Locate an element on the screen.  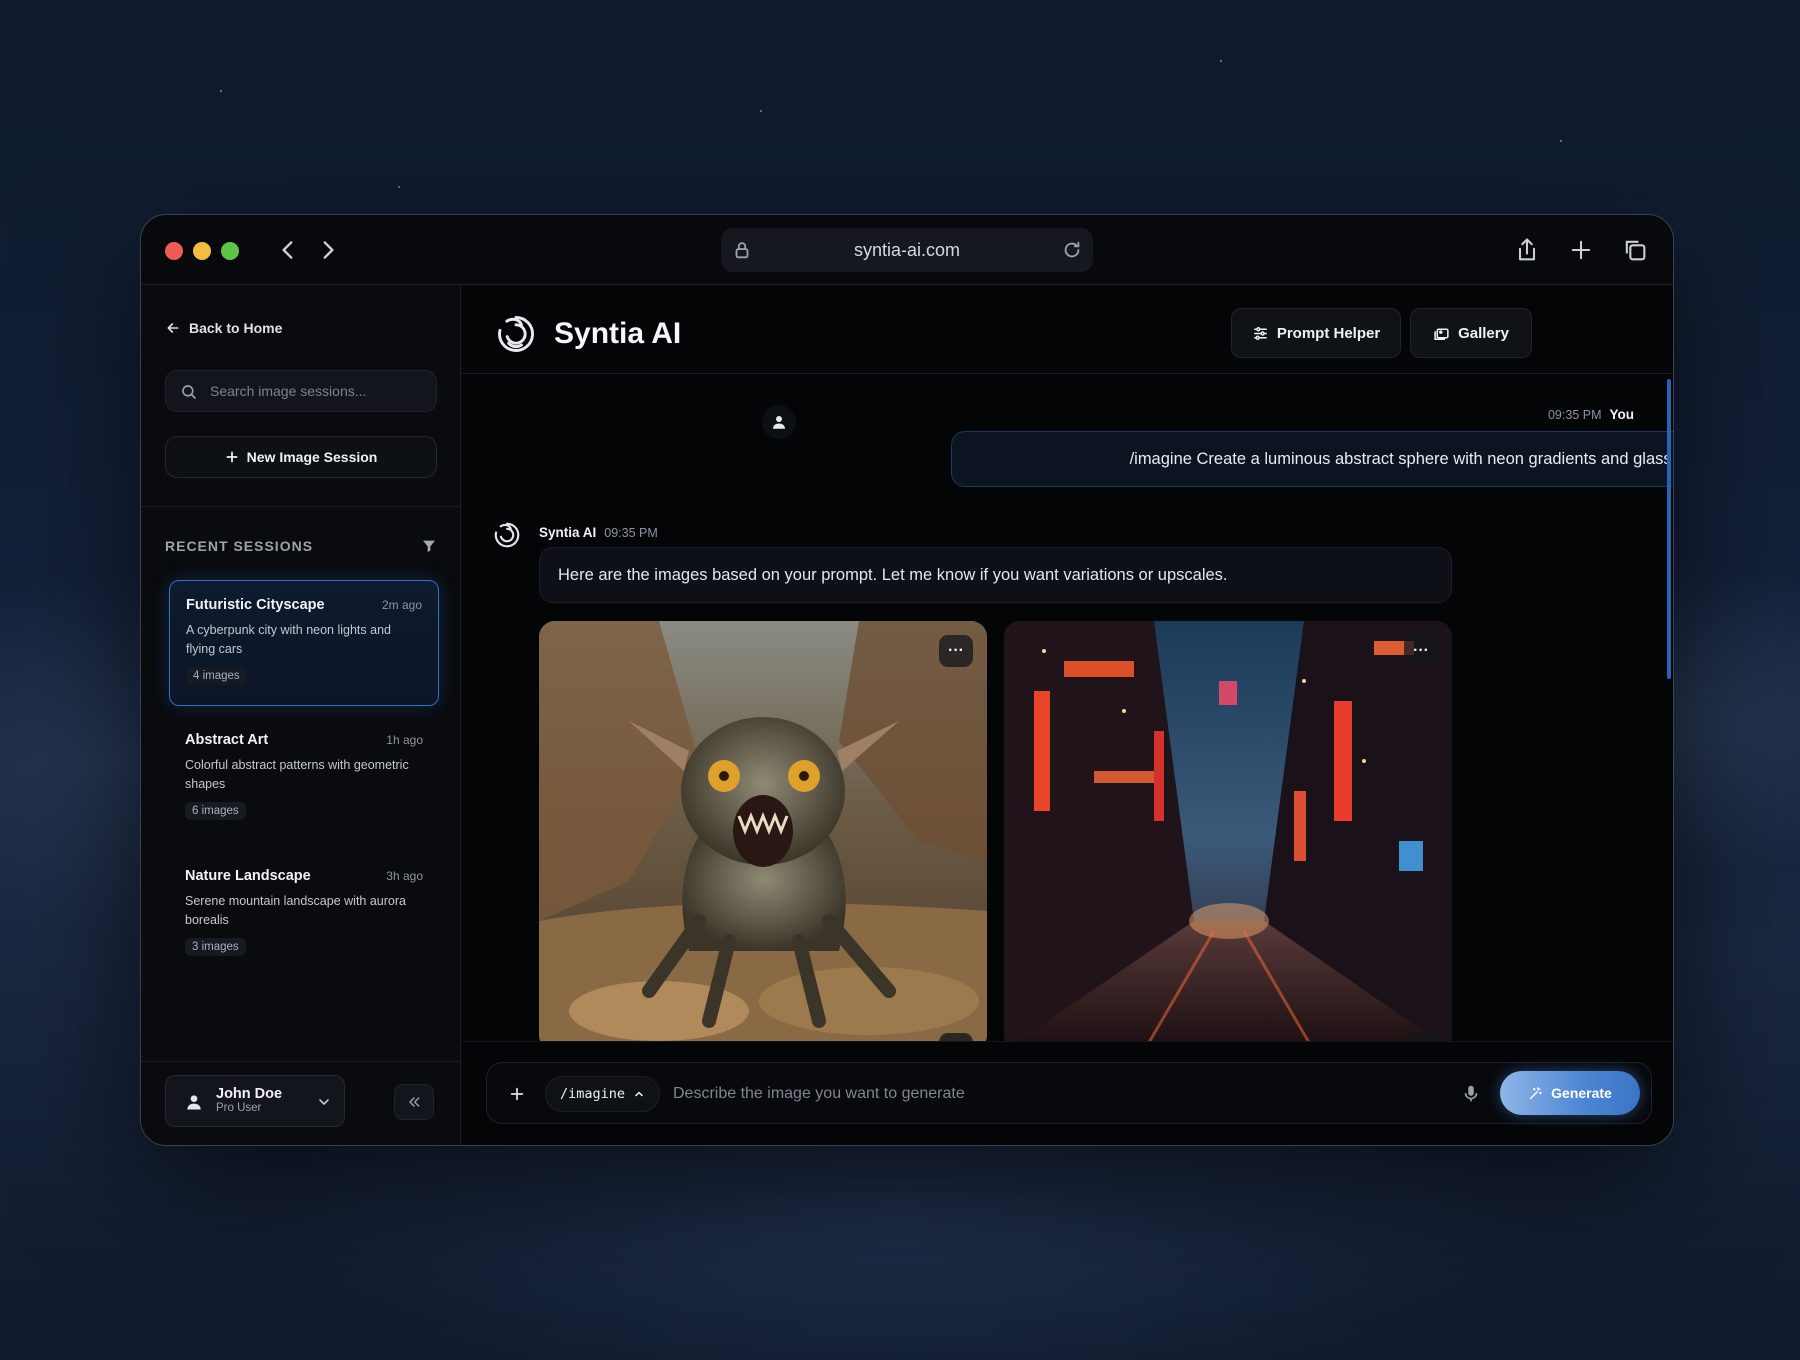
new-session-label: New Image Session is located at coordinates (312, 457).